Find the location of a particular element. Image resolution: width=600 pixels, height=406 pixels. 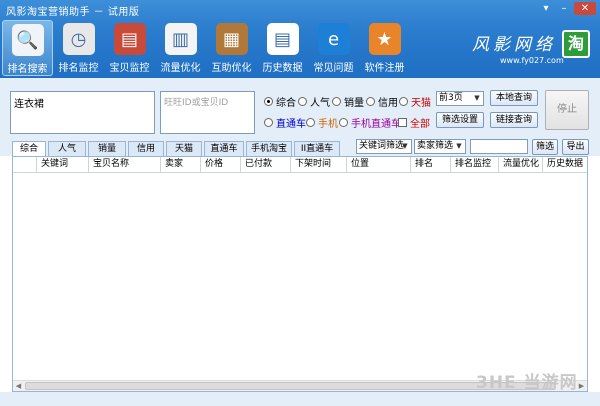

platform-option-mobile-ztc: 手机直通车 is located at coordinates (370, 122).